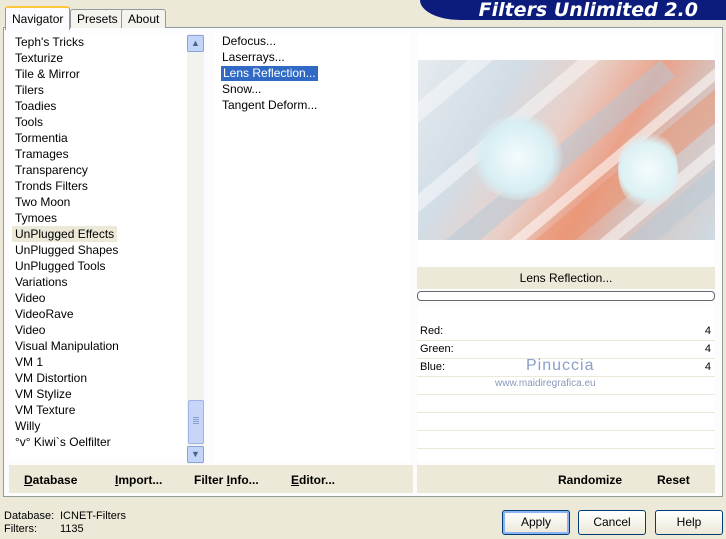  What do you see at coordinates (29, 90) in the screenshot?
I see `category-item: Tilers` at bounding box center [29, 90].